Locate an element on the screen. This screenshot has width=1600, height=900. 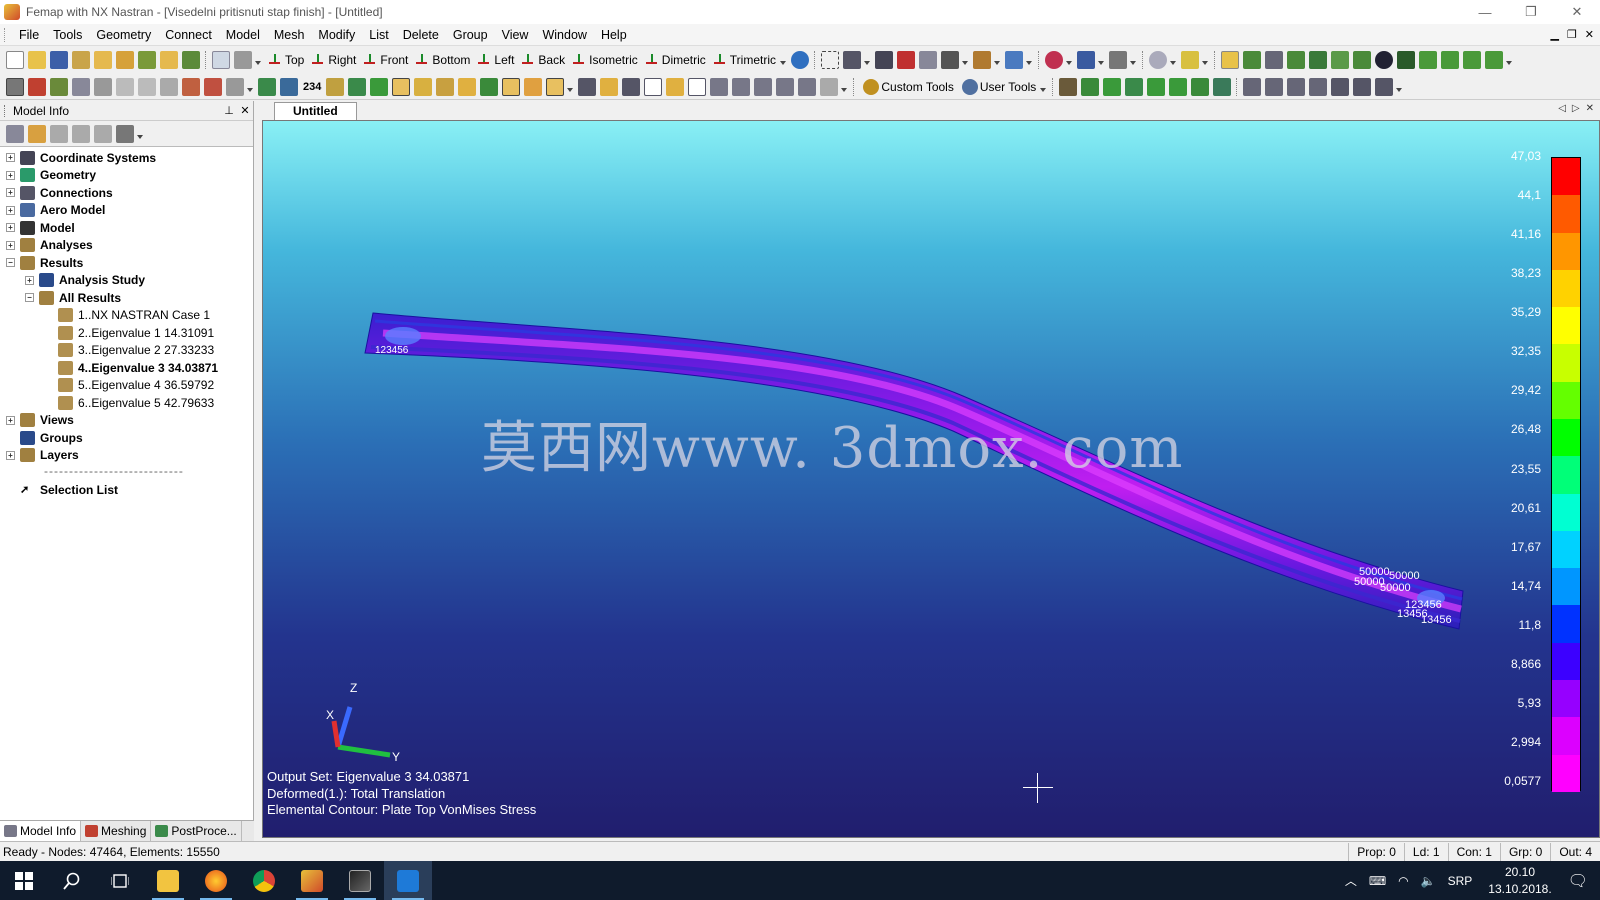
menu-geometry: Geometry is located at coordinates (123, 35).